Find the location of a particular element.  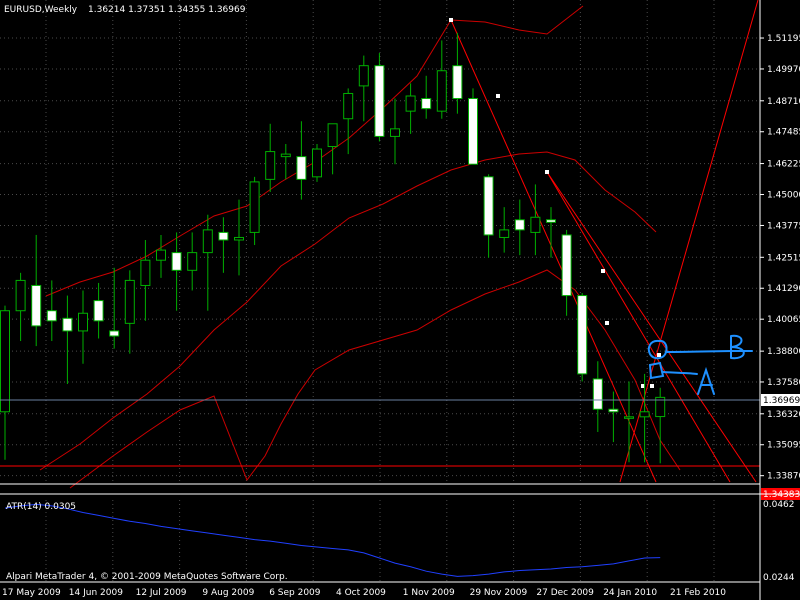

price-tick-label: 1.35095 is located at coordinates (783, 446).